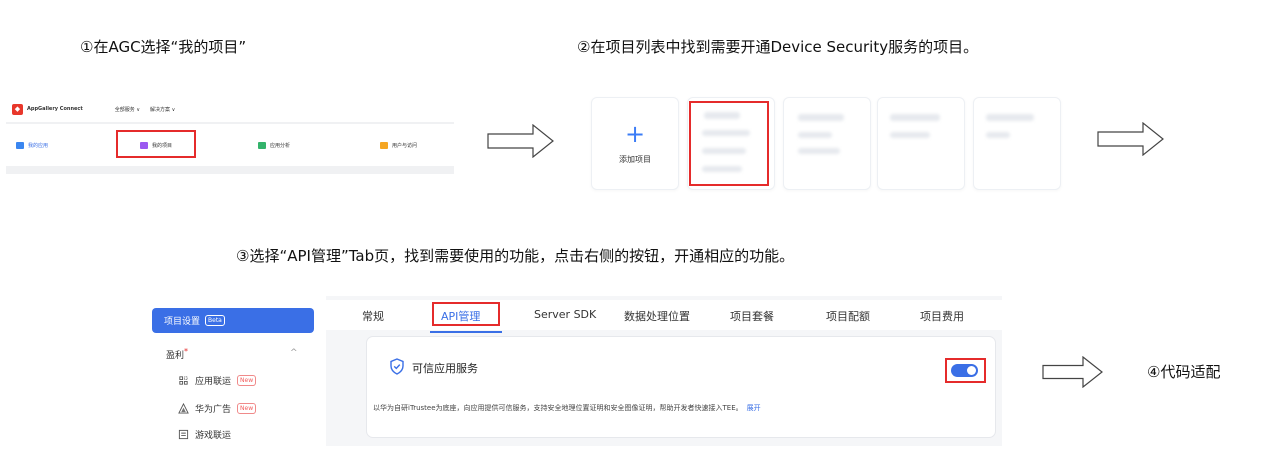 This screenshot has height=471, width=1280. I want to click on tab-project-quota: 项目配额, so click(848, 316).